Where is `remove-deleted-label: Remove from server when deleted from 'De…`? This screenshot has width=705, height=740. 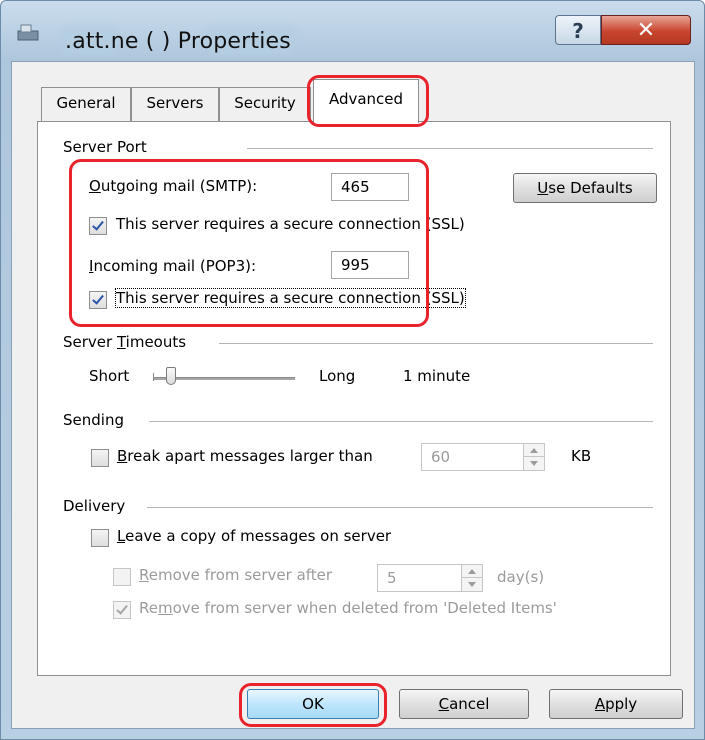 remove-deleted-label: Remove from server when deleted from 'De… is located at coordinates (348, 608).